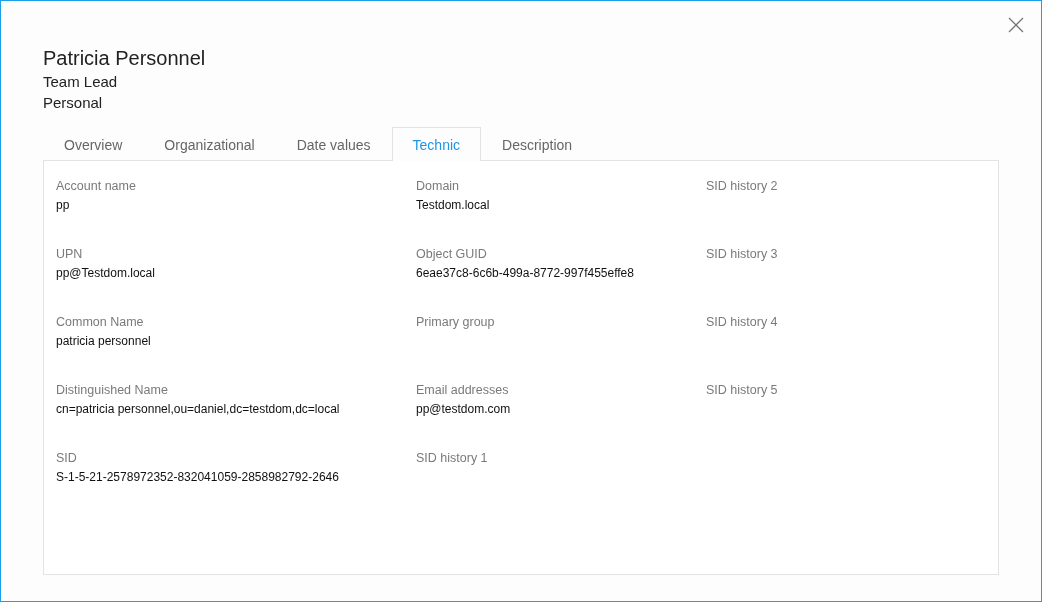 This screenshot has width=1042, height=602. What do you see at coordinates (81, 82) in the screenshot?
I see `job-title: Team Lead` at bounding box center [81, 82].